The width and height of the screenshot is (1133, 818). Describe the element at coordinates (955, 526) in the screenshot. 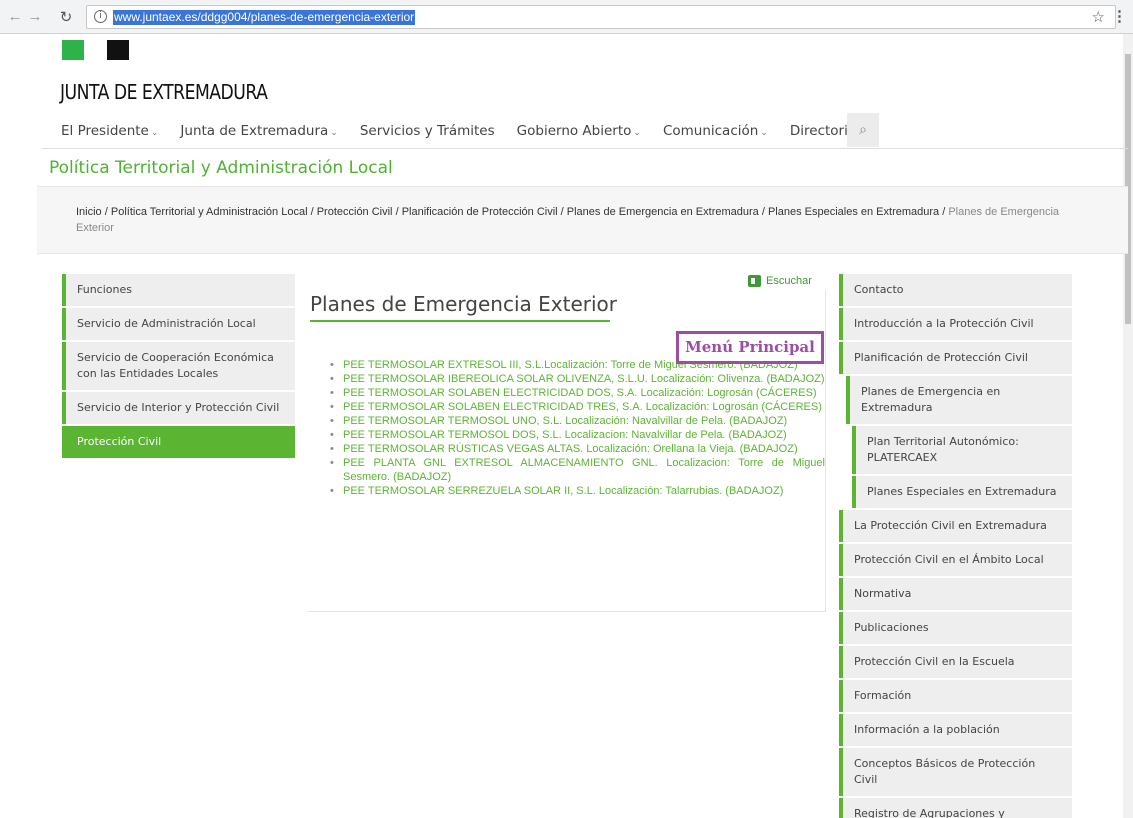

I see `right-menu-item: La Protección Civil en Extremadura` at that location.